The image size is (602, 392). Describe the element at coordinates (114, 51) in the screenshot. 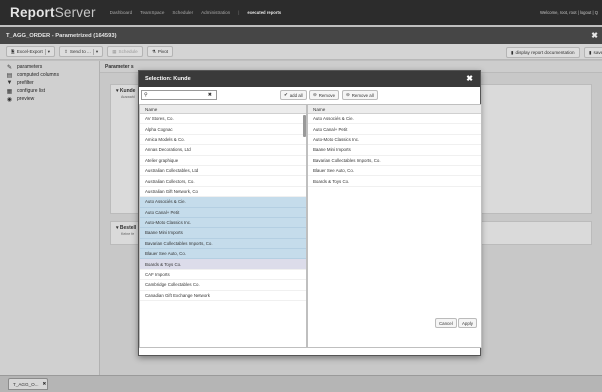

I see `calendar-icon: ▦` at that location.